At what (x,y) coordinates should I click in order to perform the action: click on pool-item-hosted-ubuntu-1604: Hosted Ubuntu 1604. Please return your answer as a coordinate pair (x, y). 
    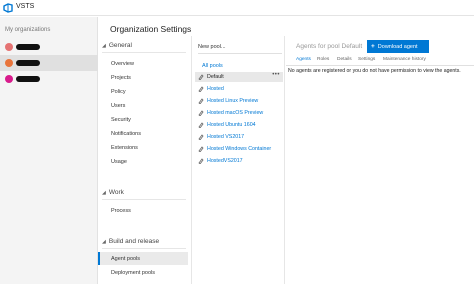
    Looking at the image, I should click on (239, 125).